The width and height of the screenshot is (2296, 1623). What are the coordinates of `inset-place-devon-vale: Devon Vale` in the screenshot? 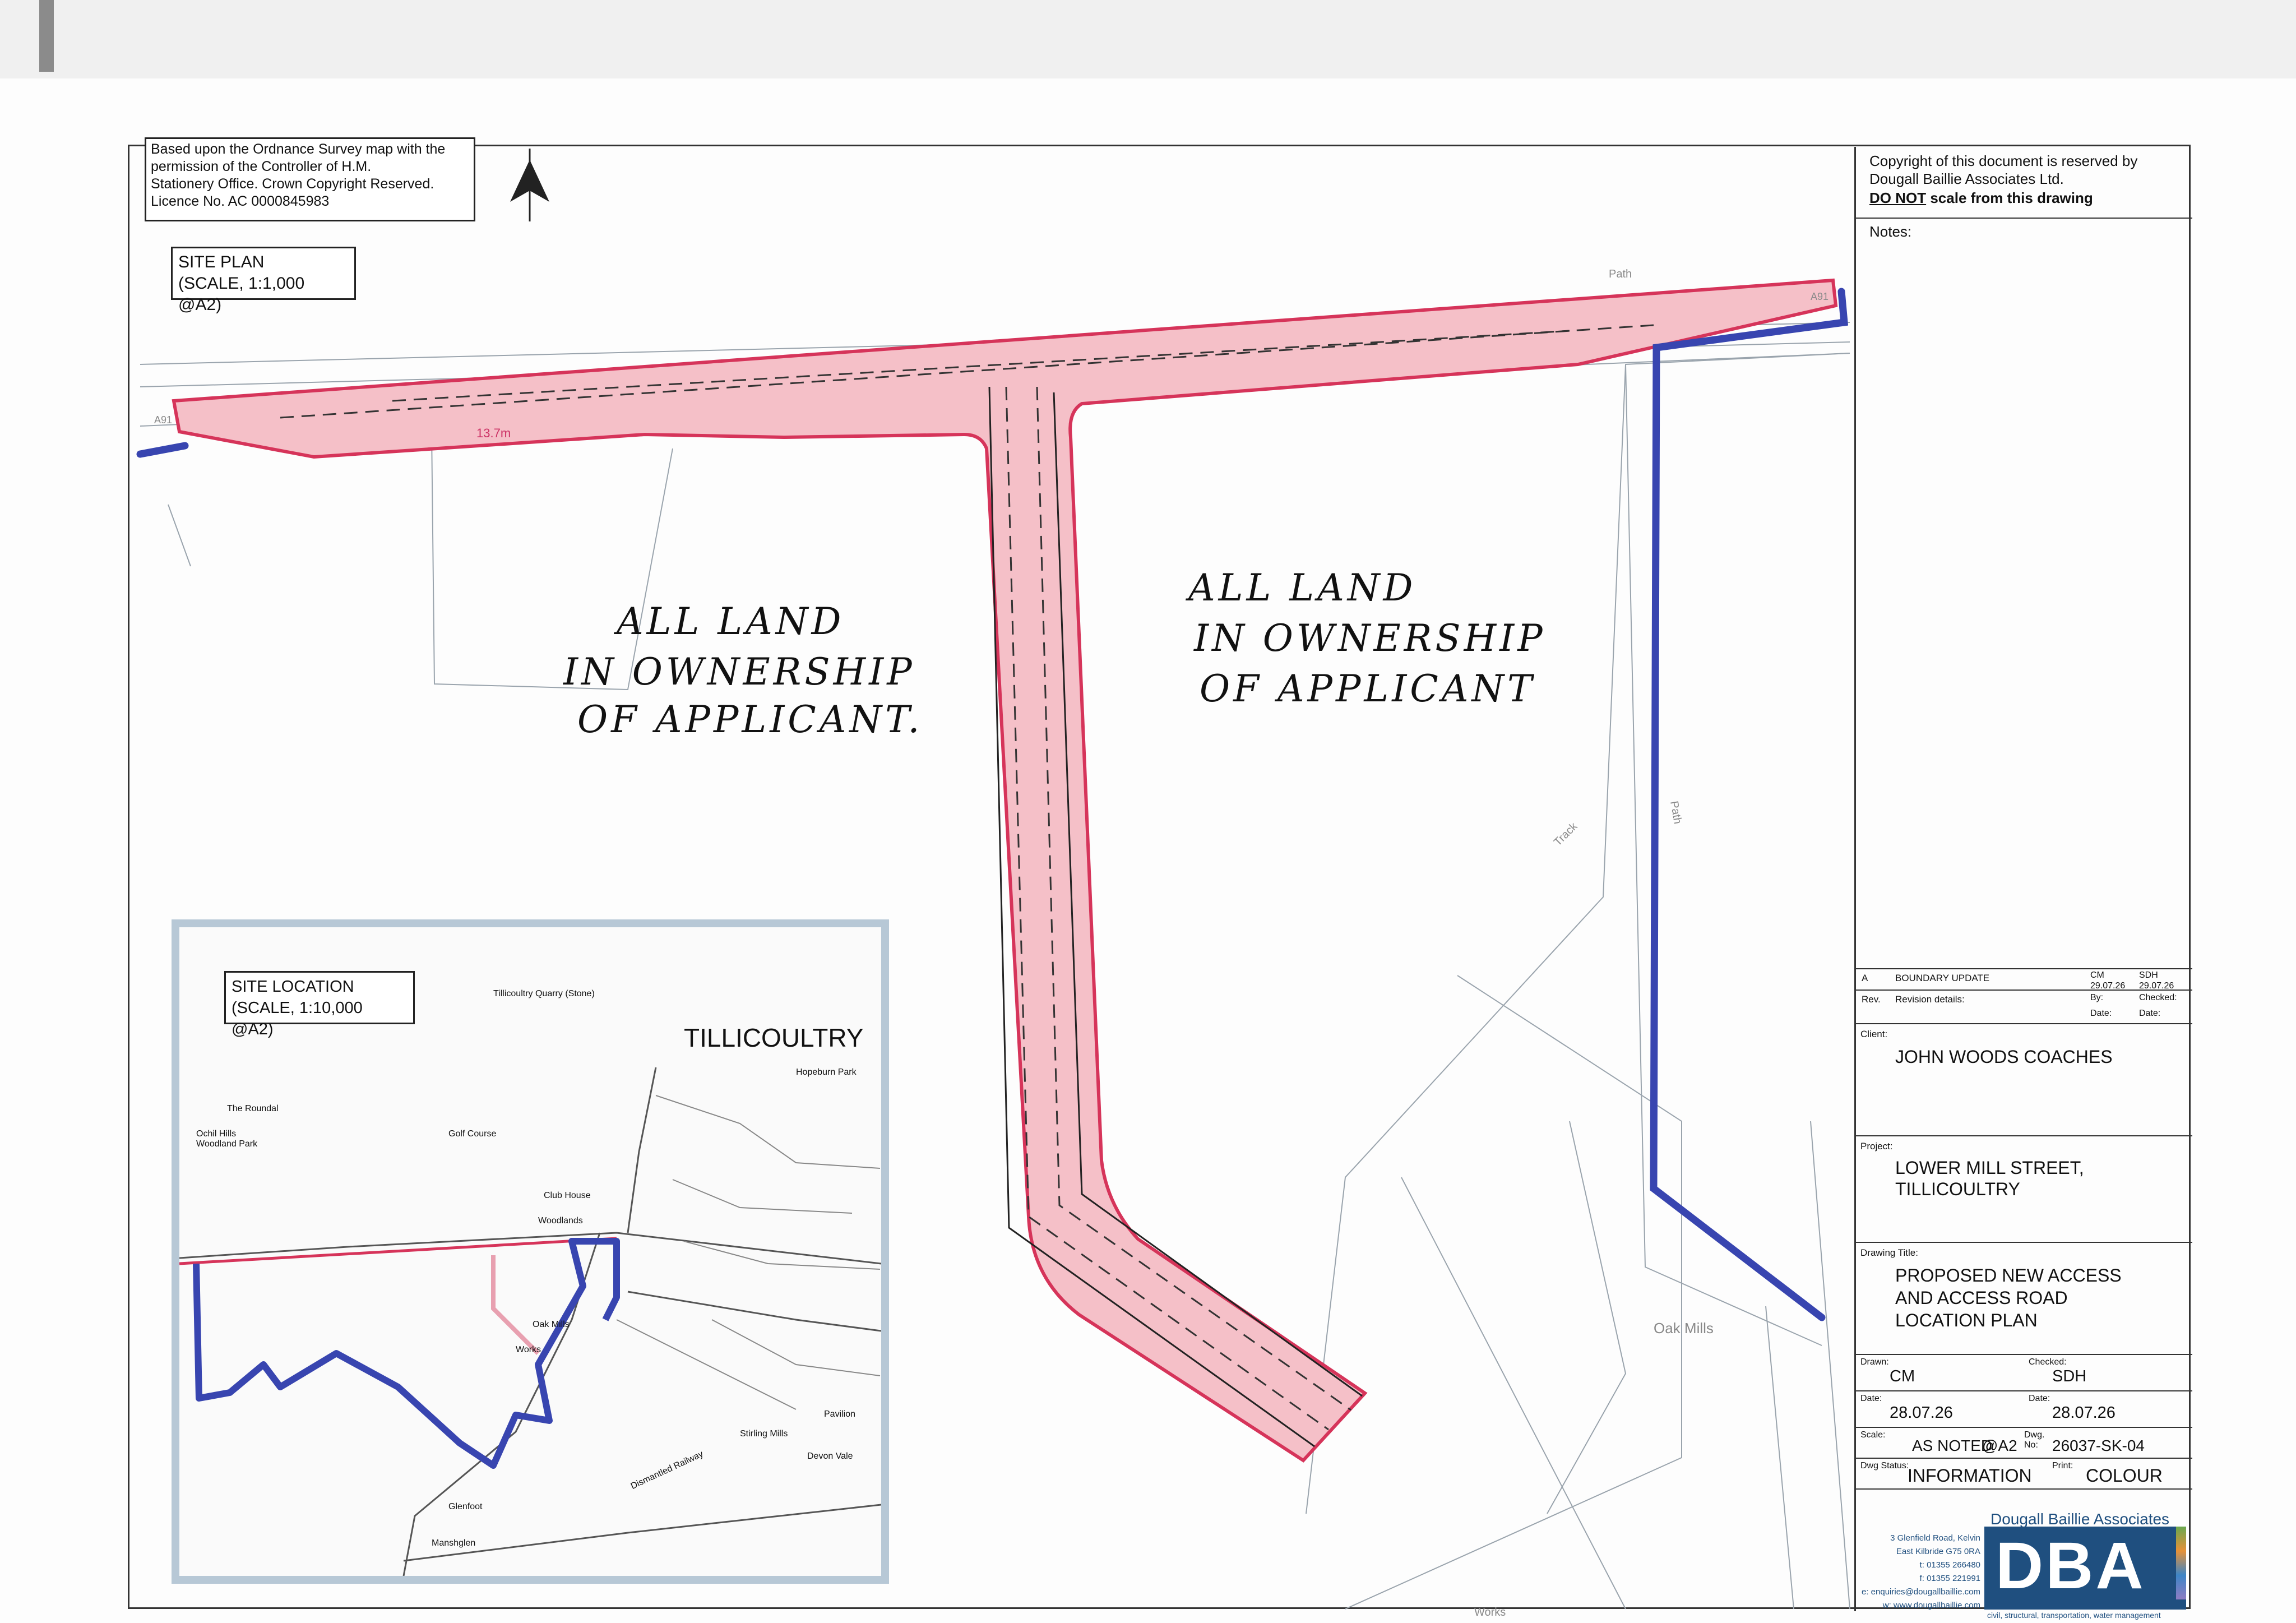 It's located at (830, 1456).